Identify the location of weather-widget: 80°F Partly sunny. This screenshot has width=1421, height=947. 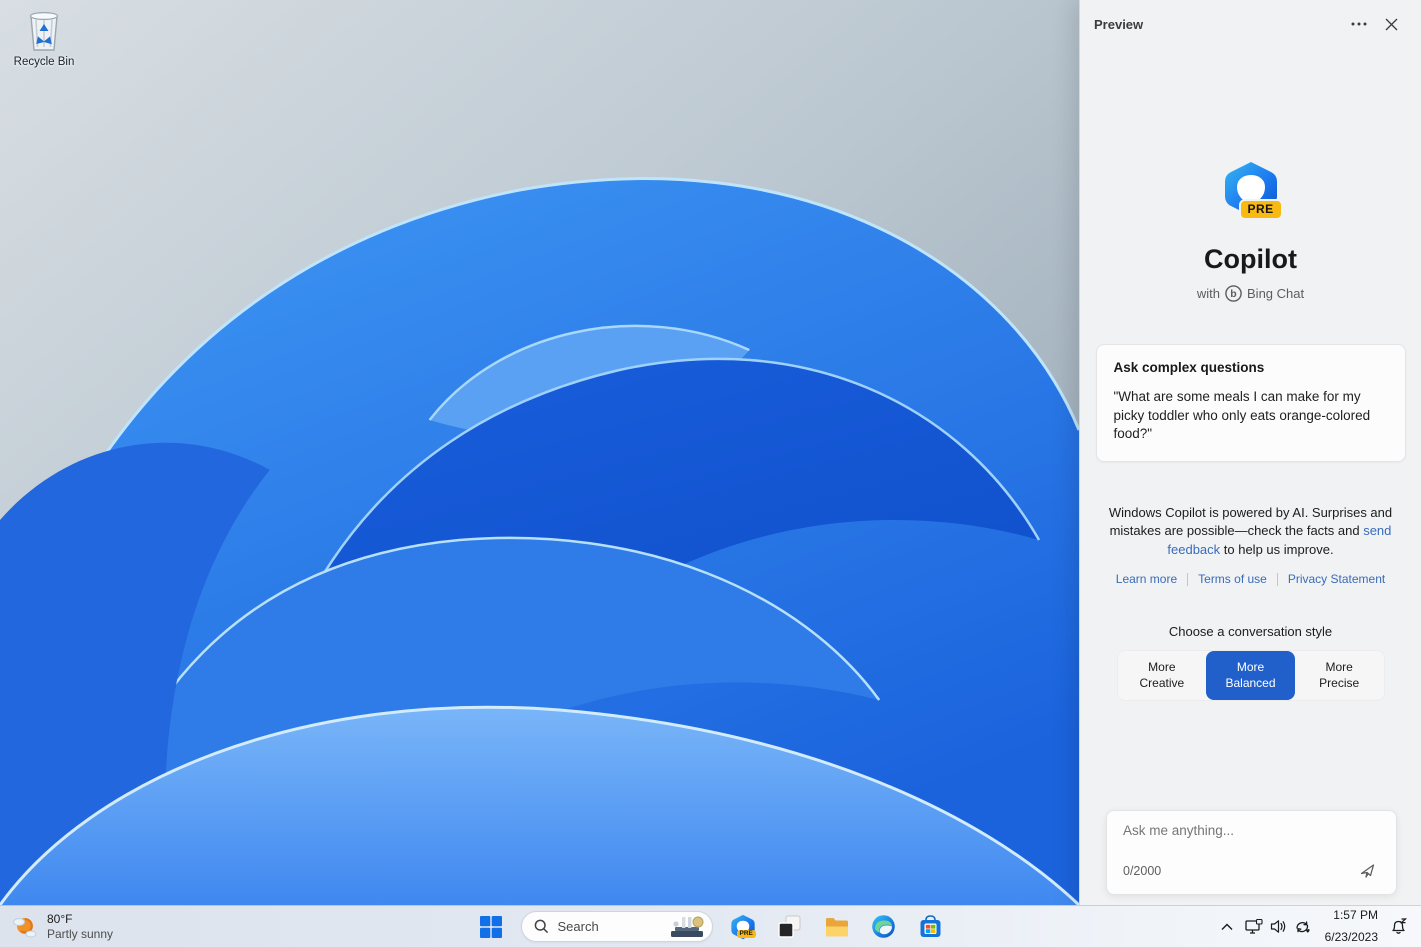
(61, 926).